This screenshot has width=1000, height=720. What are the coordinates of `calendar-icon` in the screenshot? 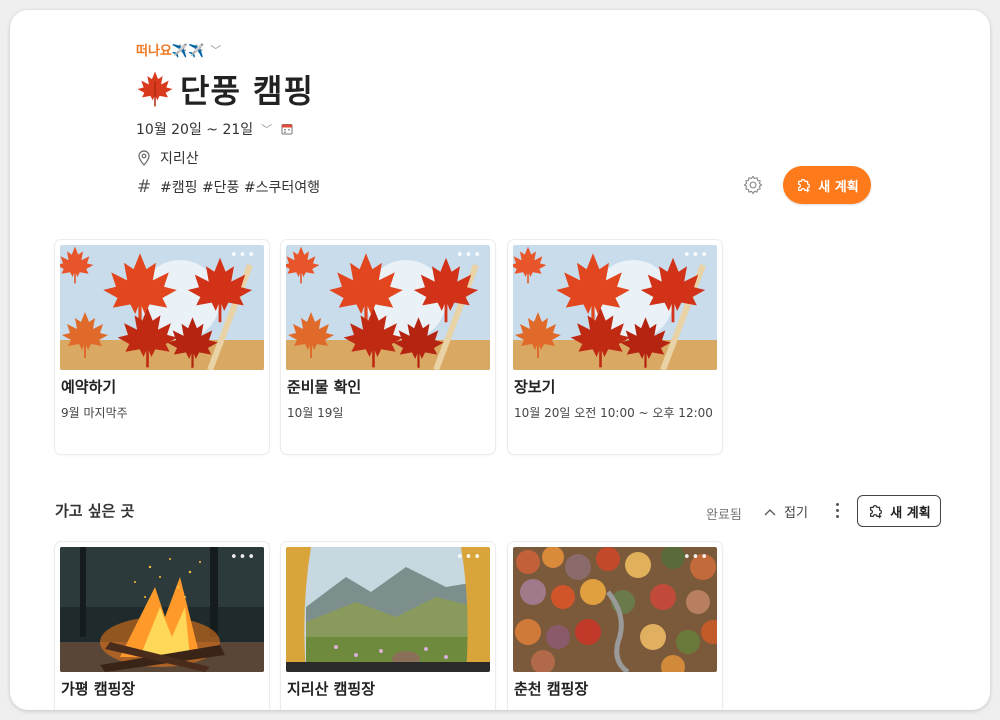 It's located at (287, 129).